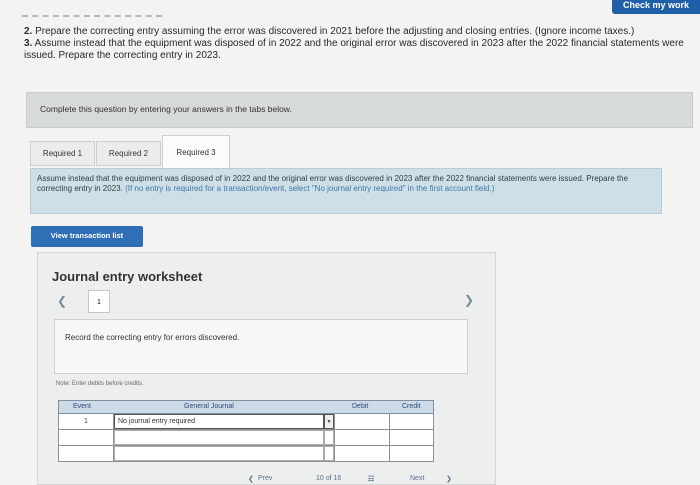 This screenshot has height=485, width=700. What do you see at coordinates (219, 421) in the screenshot?
I see `account-select: No journal entry required` at bounding box center [219, 421].